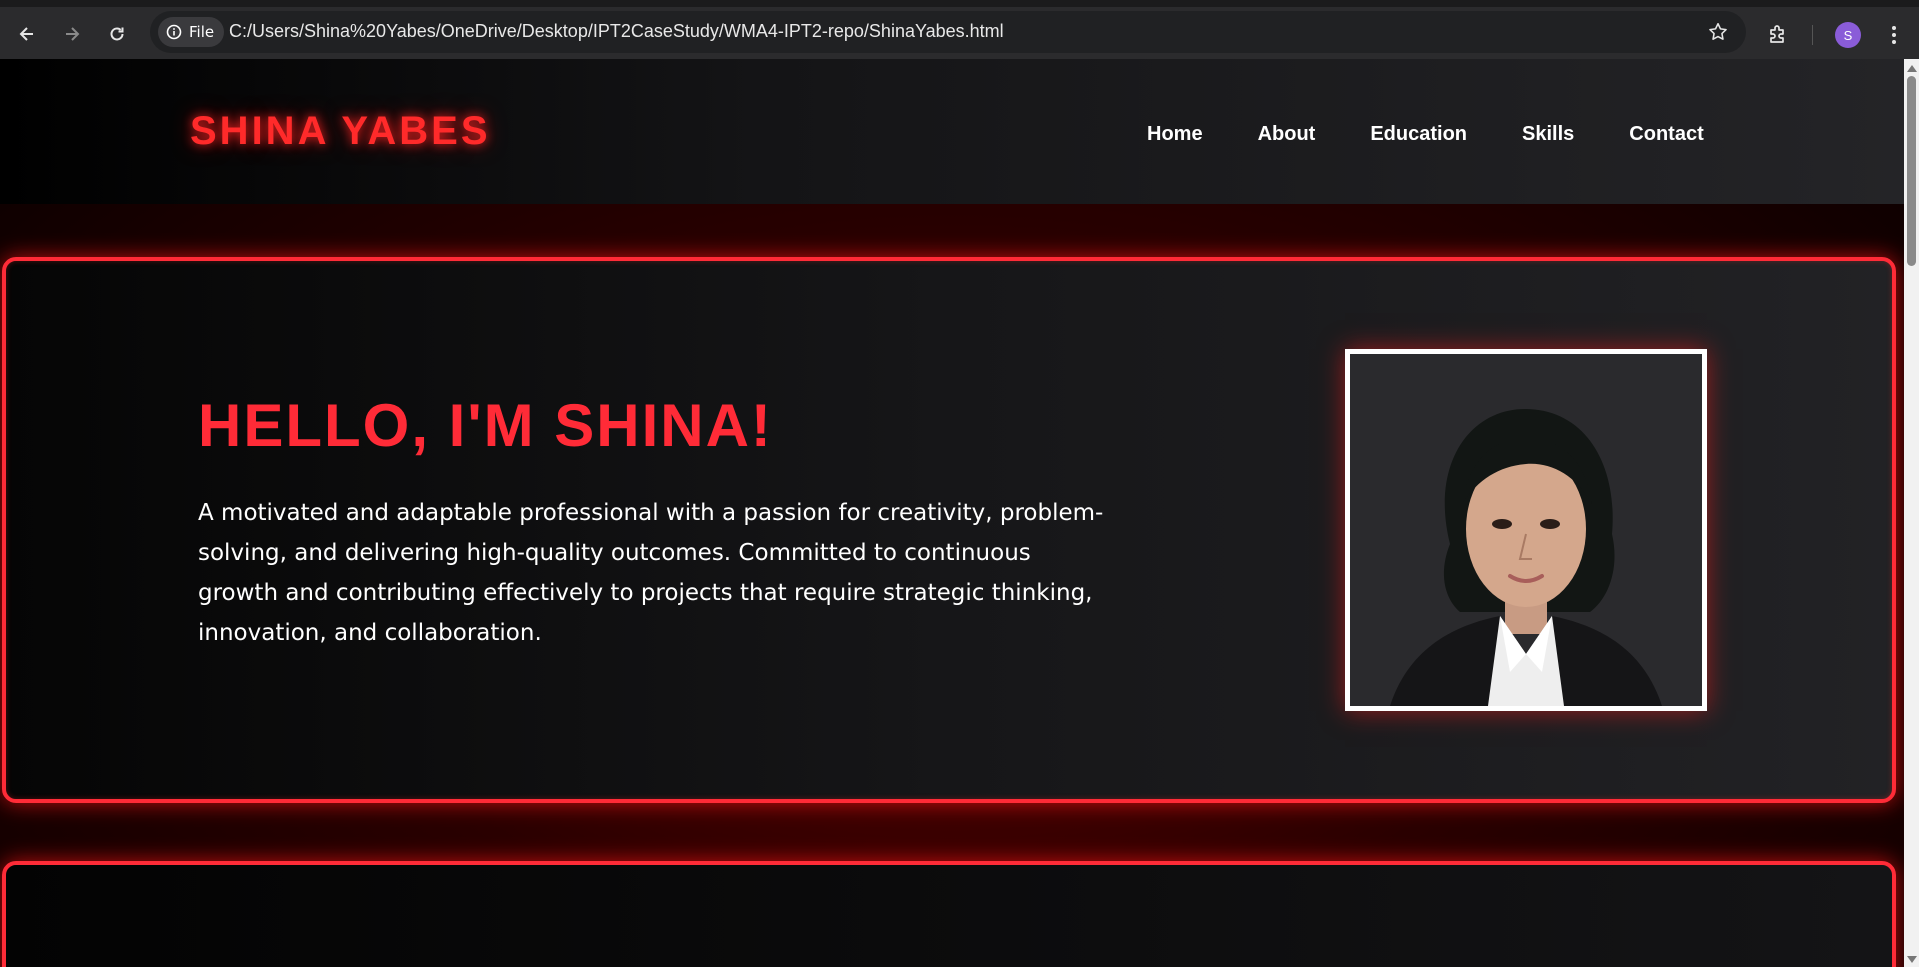  I want to click on scroll-up-arrow-icon, so click(1912, 68).